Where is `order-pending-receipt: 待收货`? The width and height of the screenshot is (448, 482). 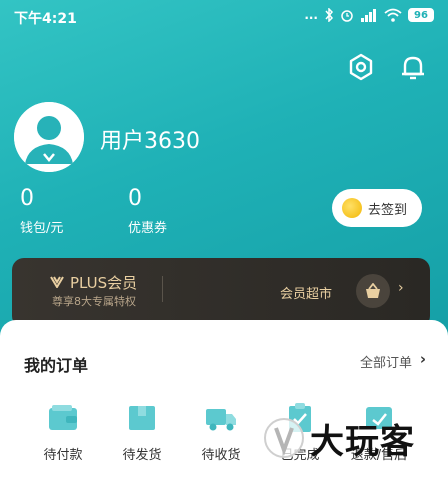
order-pending-receipt: 待收货 is located at coordinates (221, 432).